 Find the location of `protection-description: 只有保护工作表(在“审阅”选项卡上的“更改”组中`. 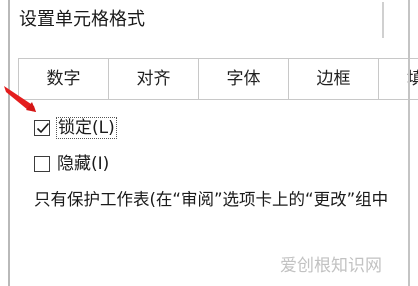

protection-description: 只有保护工作表(在“审阅”选项卡上的“更改”组中 is located at coordinates (211, 199).